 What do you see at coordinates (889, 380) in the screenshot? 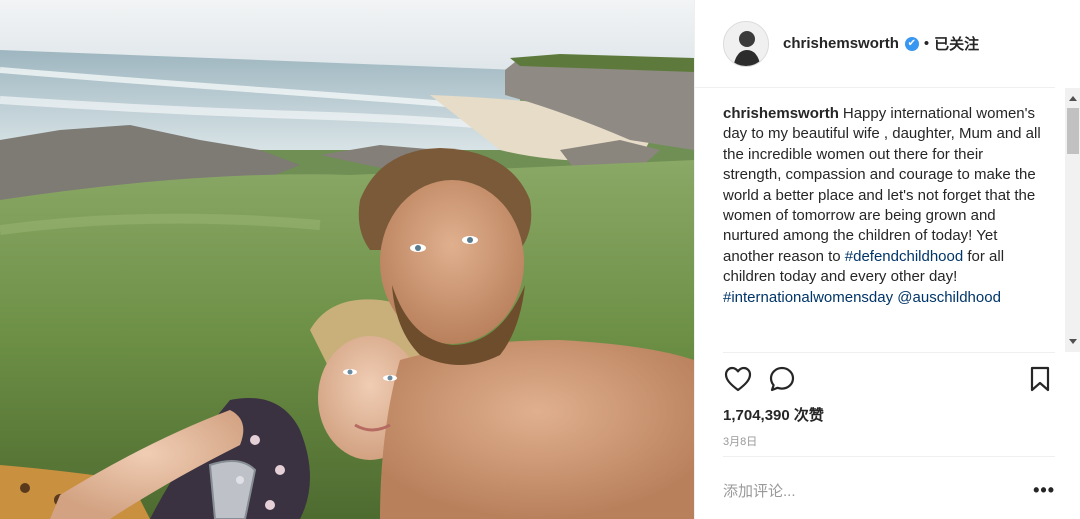
I see `post-actions` at bounding box center [889, 380].